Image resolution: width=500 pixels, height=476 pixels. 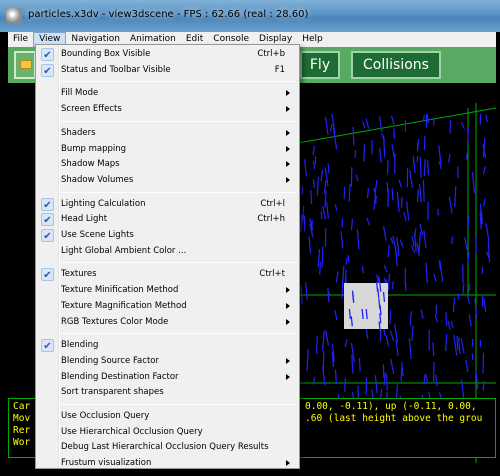 What do you see at coordinates (22, 418) in the screenshot?
I see `status-line-2-prefix: Mov` at bounding box center [22, 418].